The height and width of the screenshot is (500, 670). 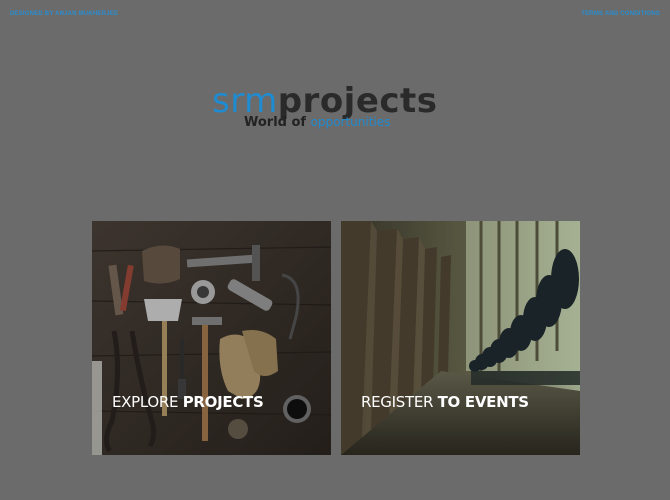 What do you see at coordinates (64, 14) in the screenshot?
I see `designer-credit-link: DESIGNED BY ANJAN MUKHERJEE` at bounding box center [64, 14].